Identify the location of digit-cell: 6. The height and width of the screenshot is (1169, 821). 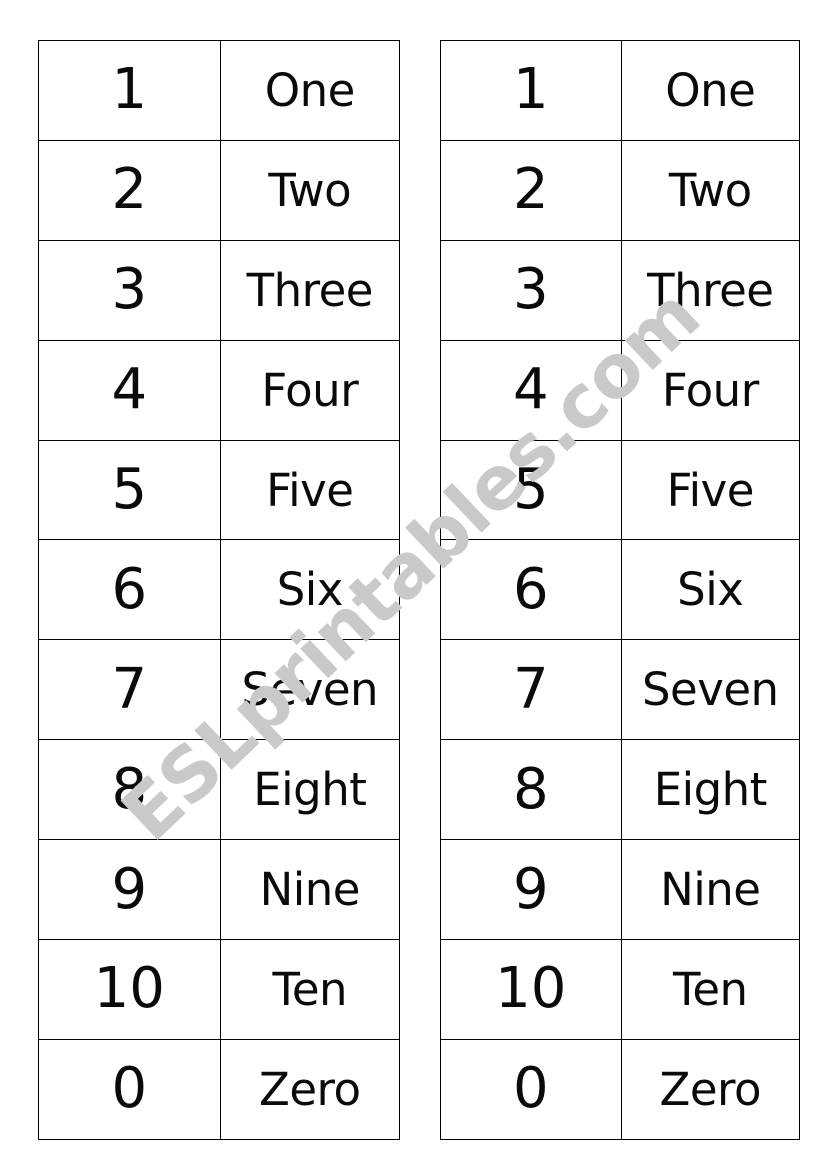
(531, 590).